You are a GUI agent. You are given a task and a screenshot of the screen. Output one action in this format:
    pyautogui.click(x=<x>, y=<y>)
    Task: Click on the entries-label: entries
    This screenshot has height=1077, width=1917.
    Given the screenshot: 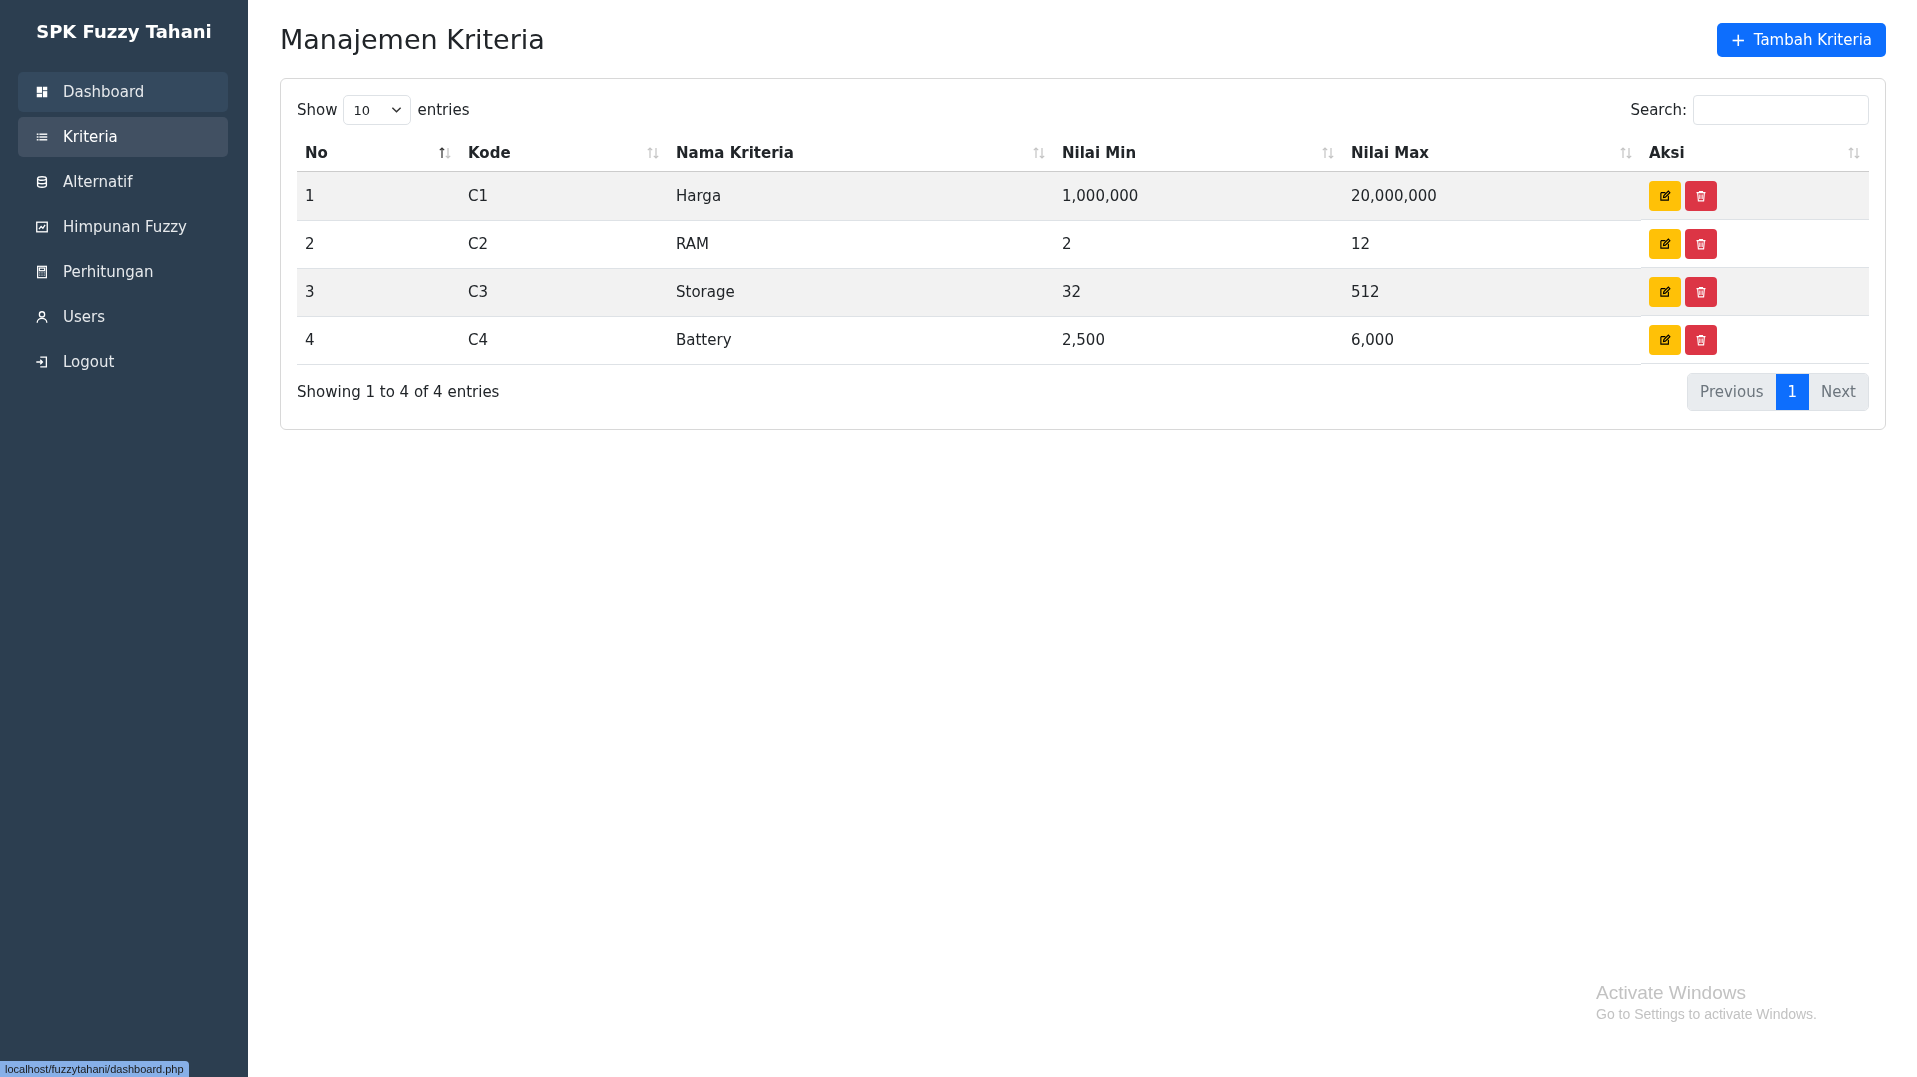 What is the action you would take?
    pyautogui.click(x=443, y=110)
    